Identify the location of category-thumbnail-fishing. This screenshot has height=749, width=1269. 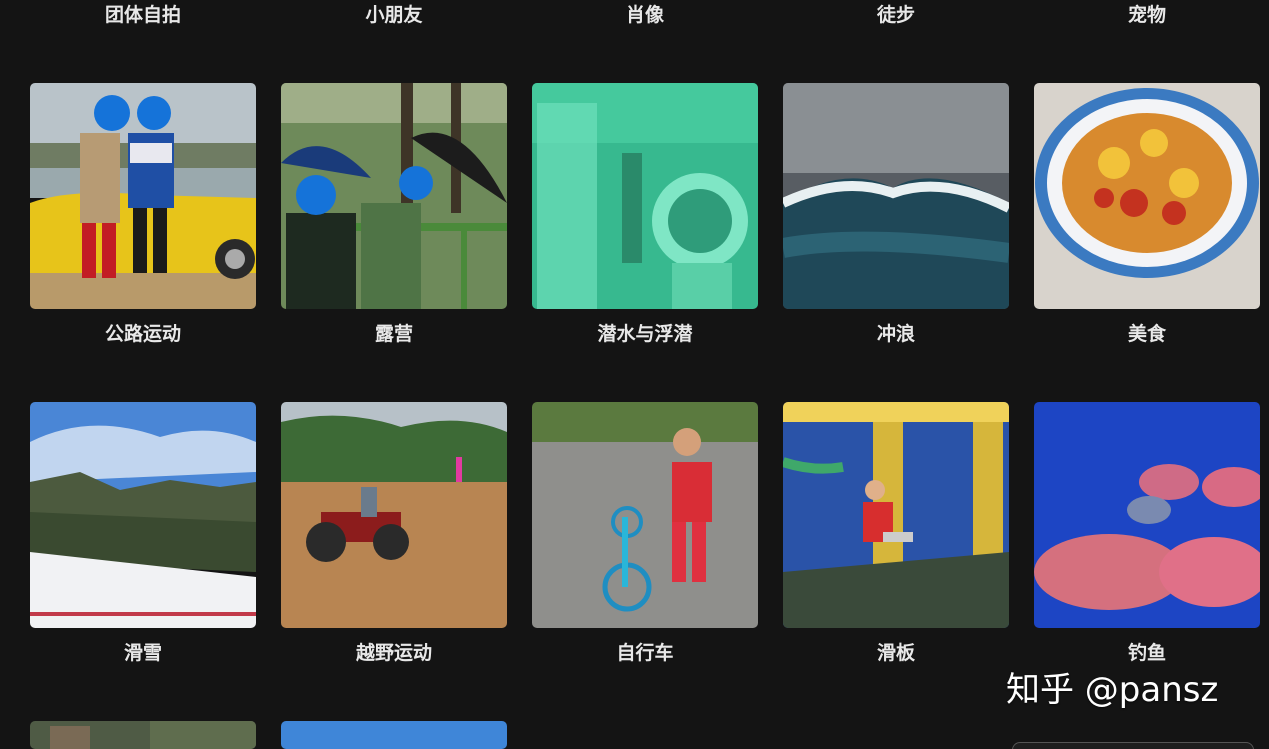
(1147, 515).